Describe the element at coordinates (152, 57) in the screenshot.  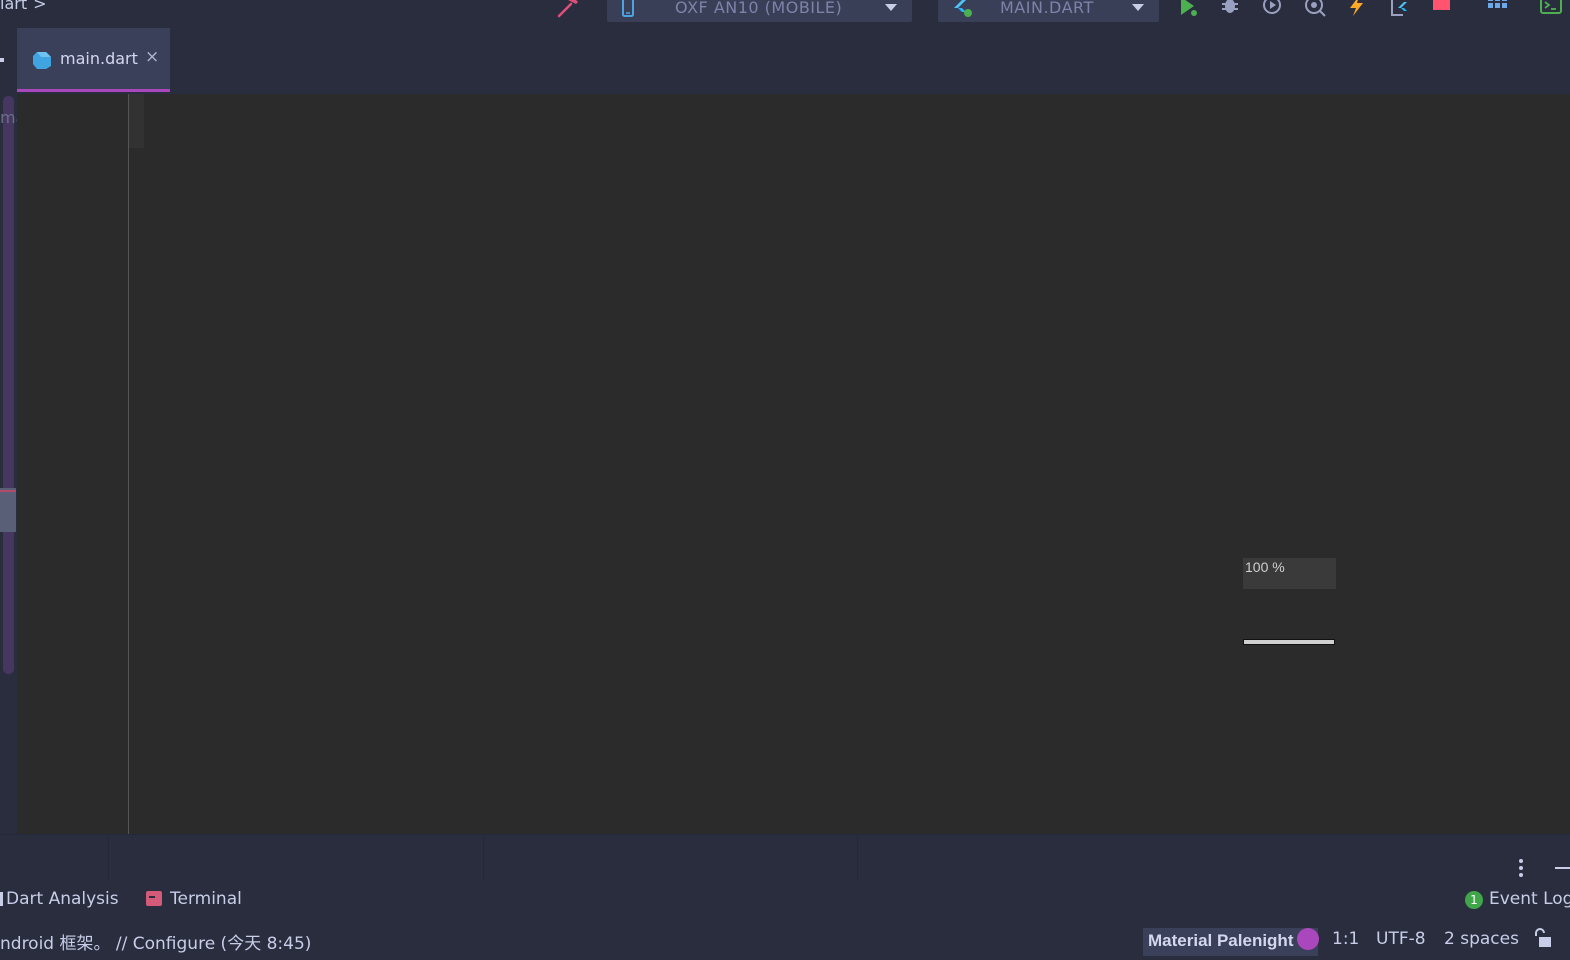
I see `close-icon: ×` at that location.